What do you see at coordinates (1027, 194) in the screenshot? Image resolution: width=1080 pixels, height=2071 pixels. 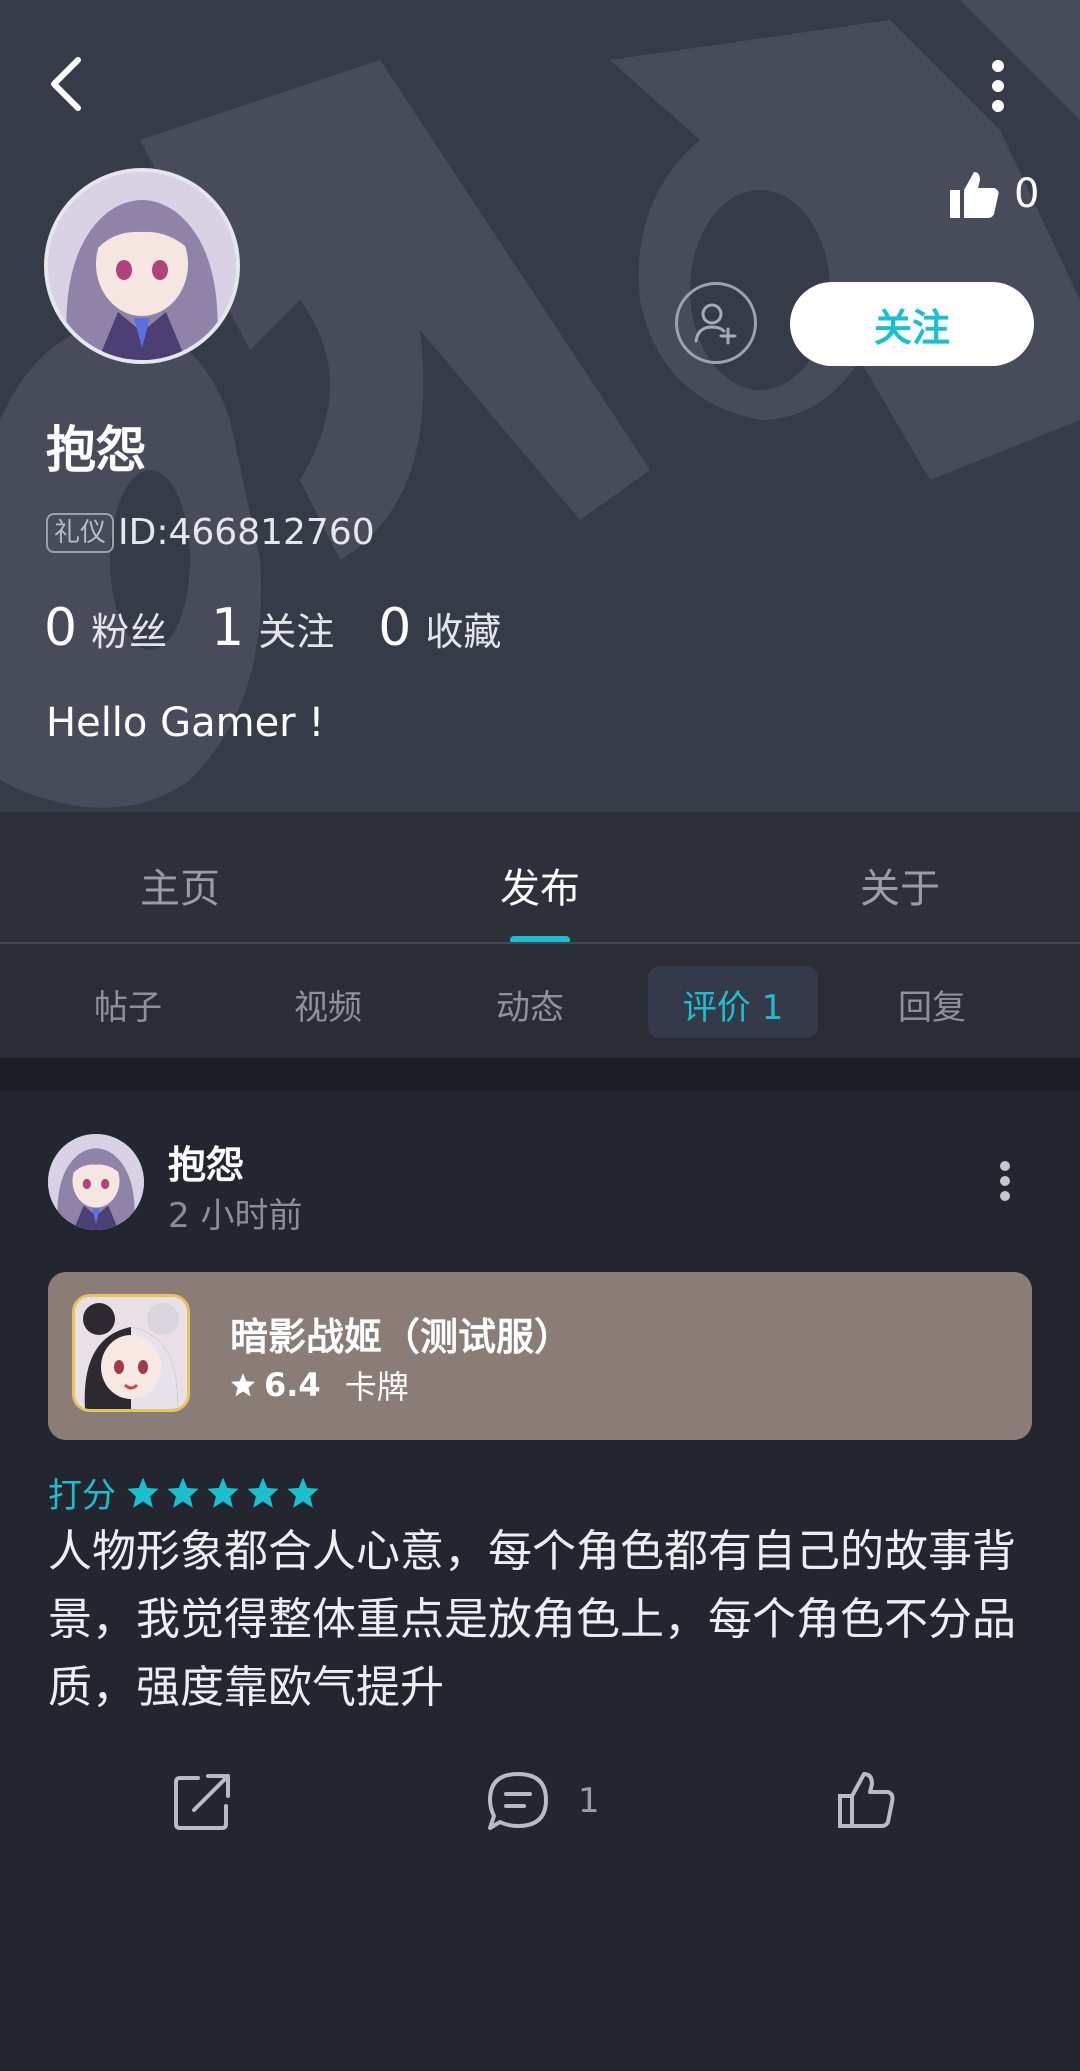 I see `profile-like-count: 0` at bounding box center [1027, 194].